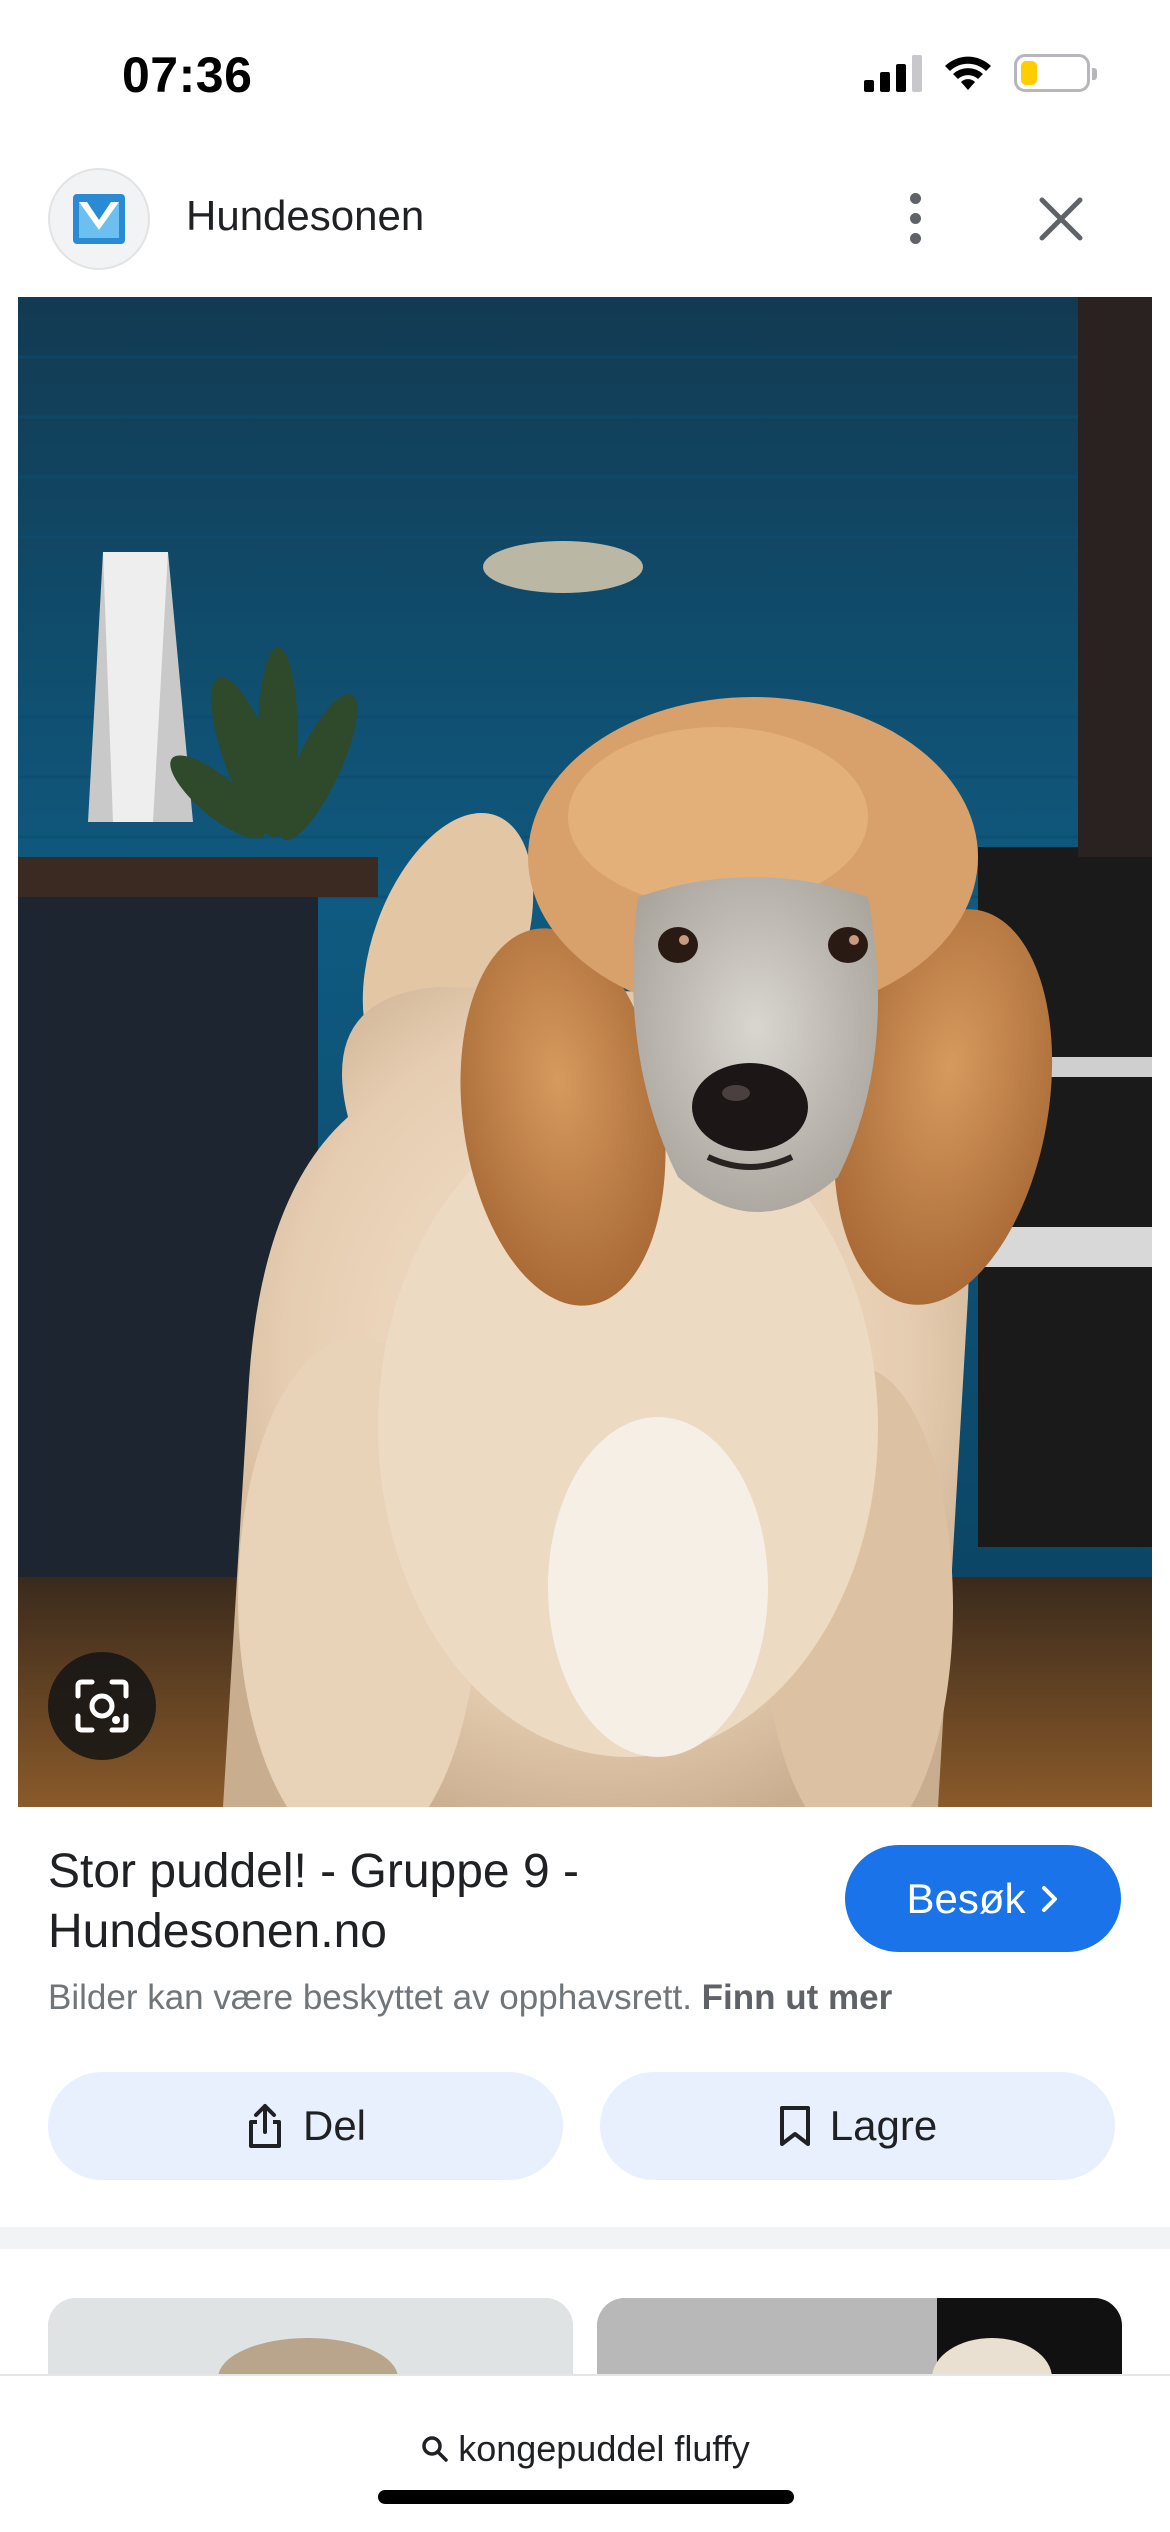  I want to click on save-button: Lagre, so click(857, 2126).